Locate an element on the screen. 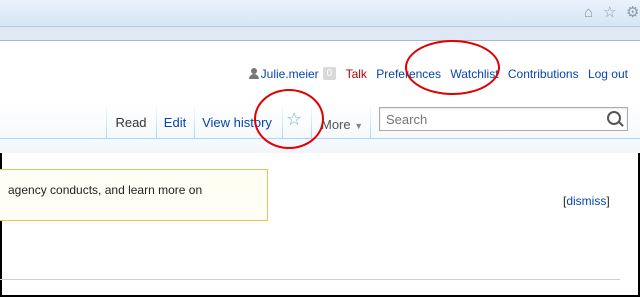 The image size is (640, 297). browser-toolbar is located at coordinates (320, 34).